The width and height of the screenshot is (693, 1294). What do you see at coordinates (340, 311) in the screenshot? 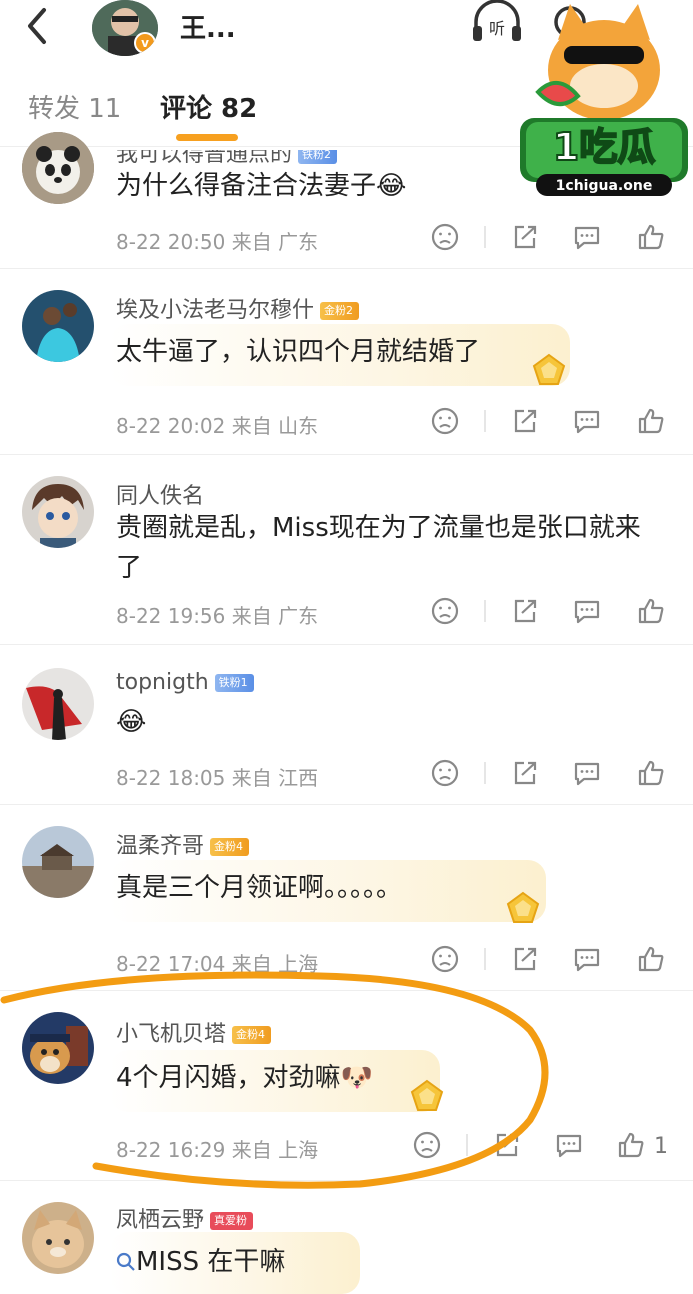
I see `fan-badge: 金粉2` at bounding box center [340, 311].